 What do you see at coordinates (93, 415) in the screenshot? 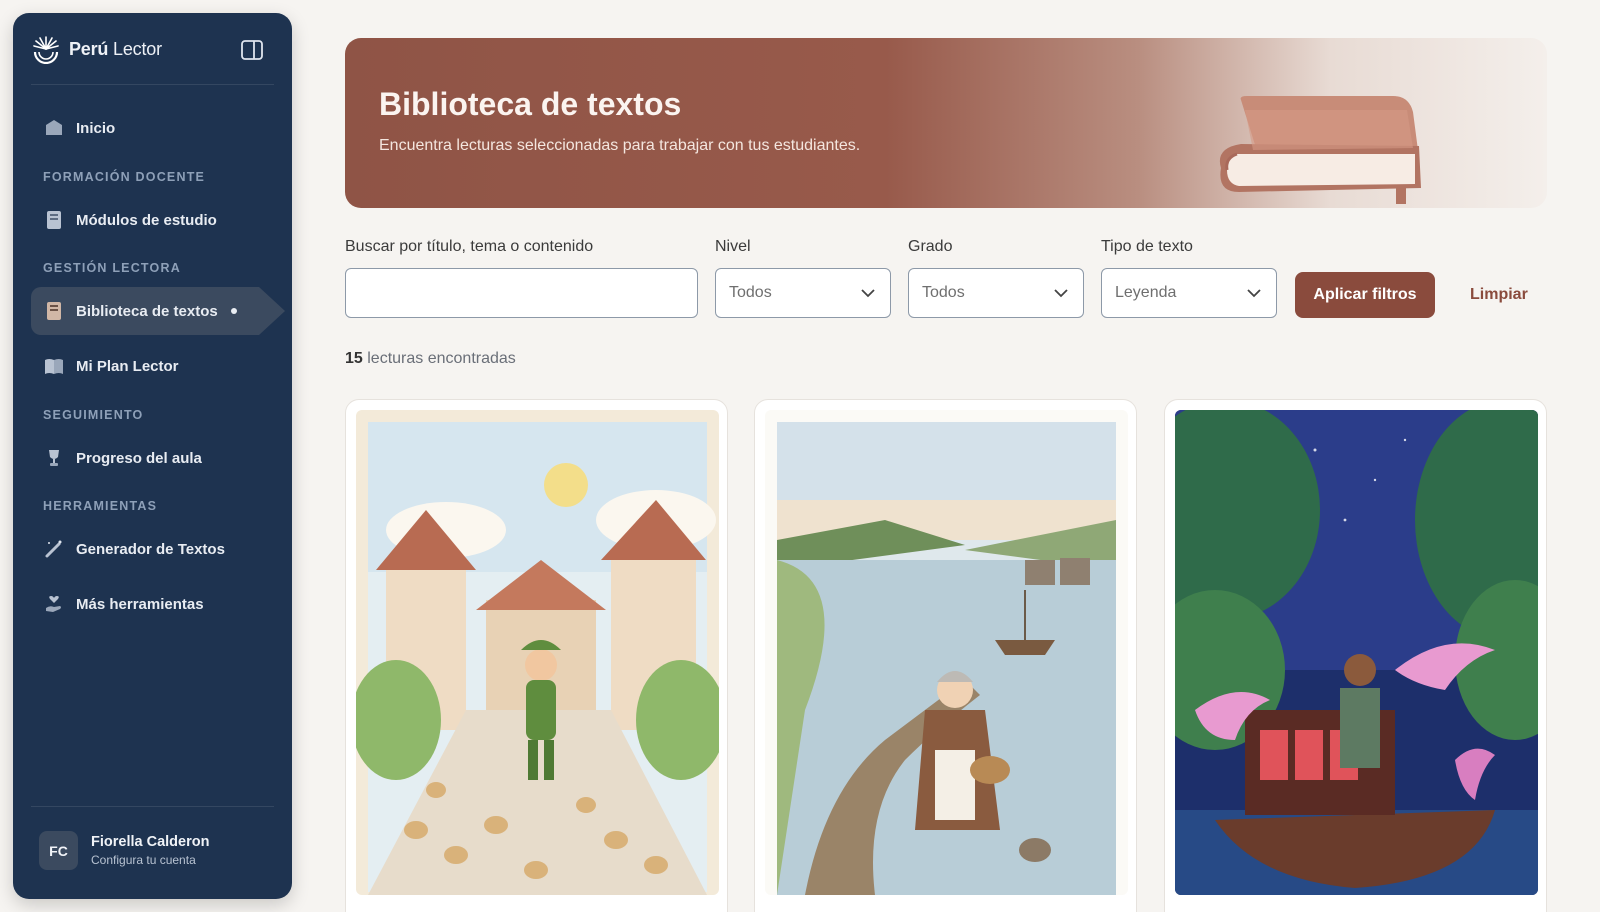
I see `section-seguimiento: SEGUIMIENTO` at bounding box center [93, 415].